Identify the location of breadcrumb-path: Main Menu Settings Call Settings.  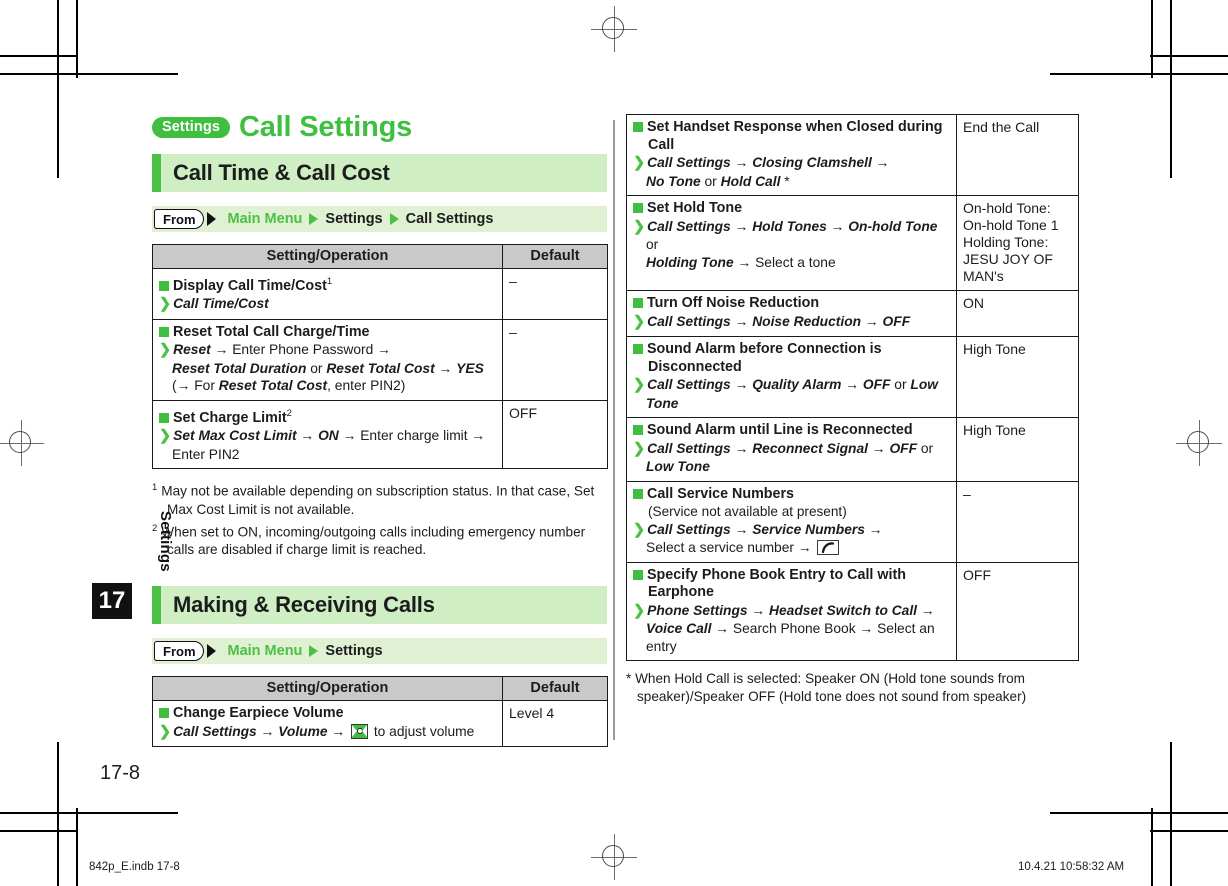
(361, 219).